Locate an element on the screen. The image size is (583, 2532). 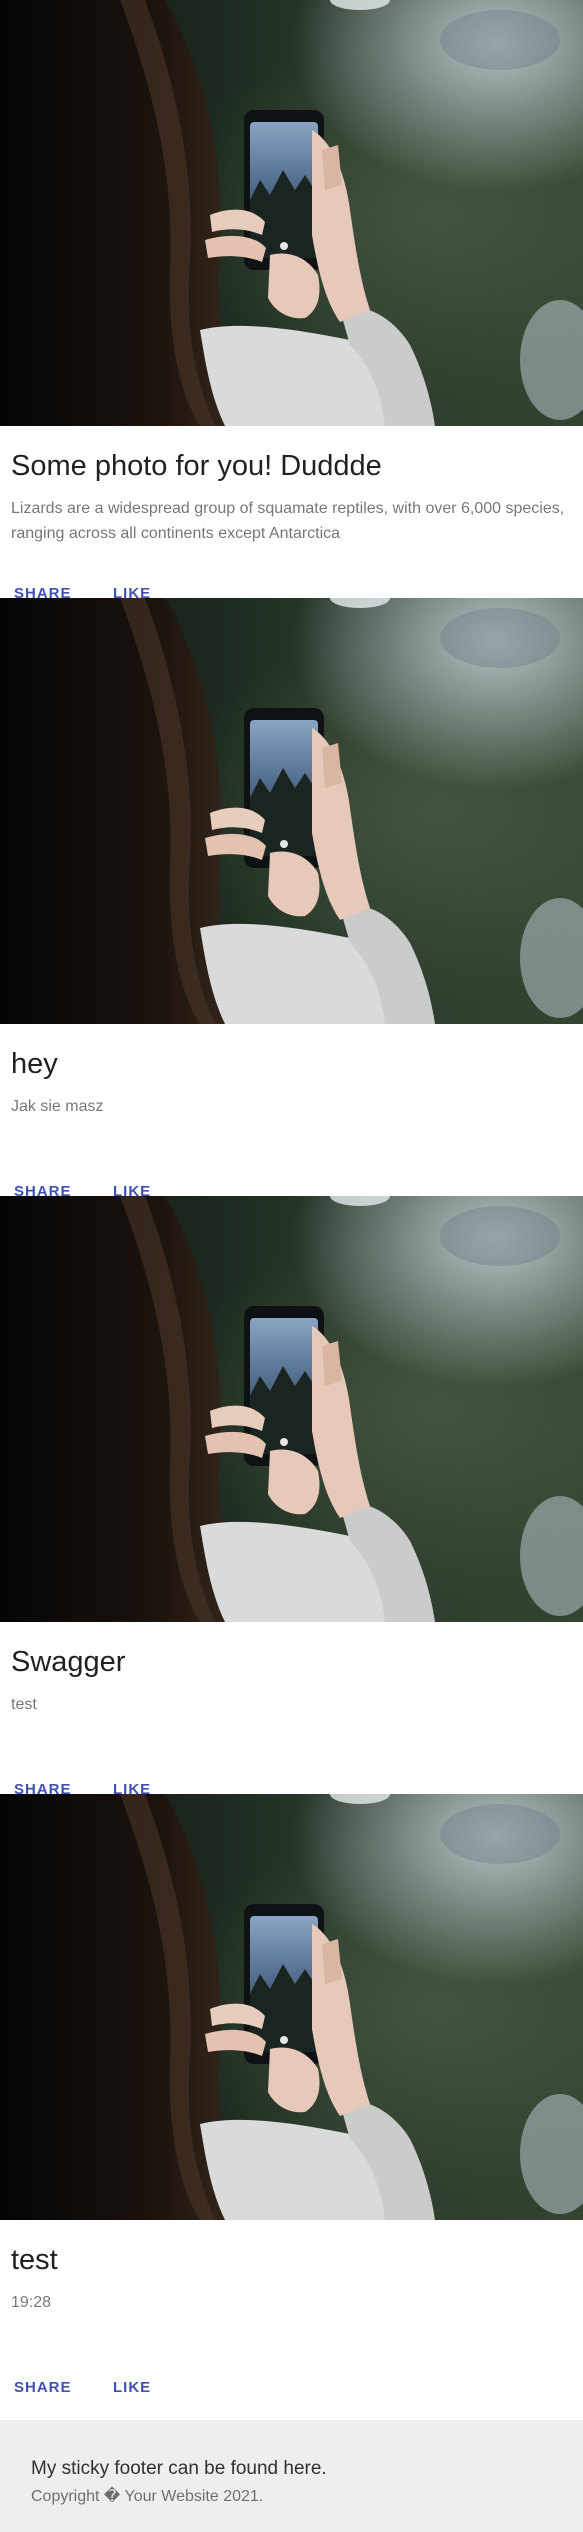
footer-copyright: Copyright � Your Website 2021. is located at coordinates (147, 2496).